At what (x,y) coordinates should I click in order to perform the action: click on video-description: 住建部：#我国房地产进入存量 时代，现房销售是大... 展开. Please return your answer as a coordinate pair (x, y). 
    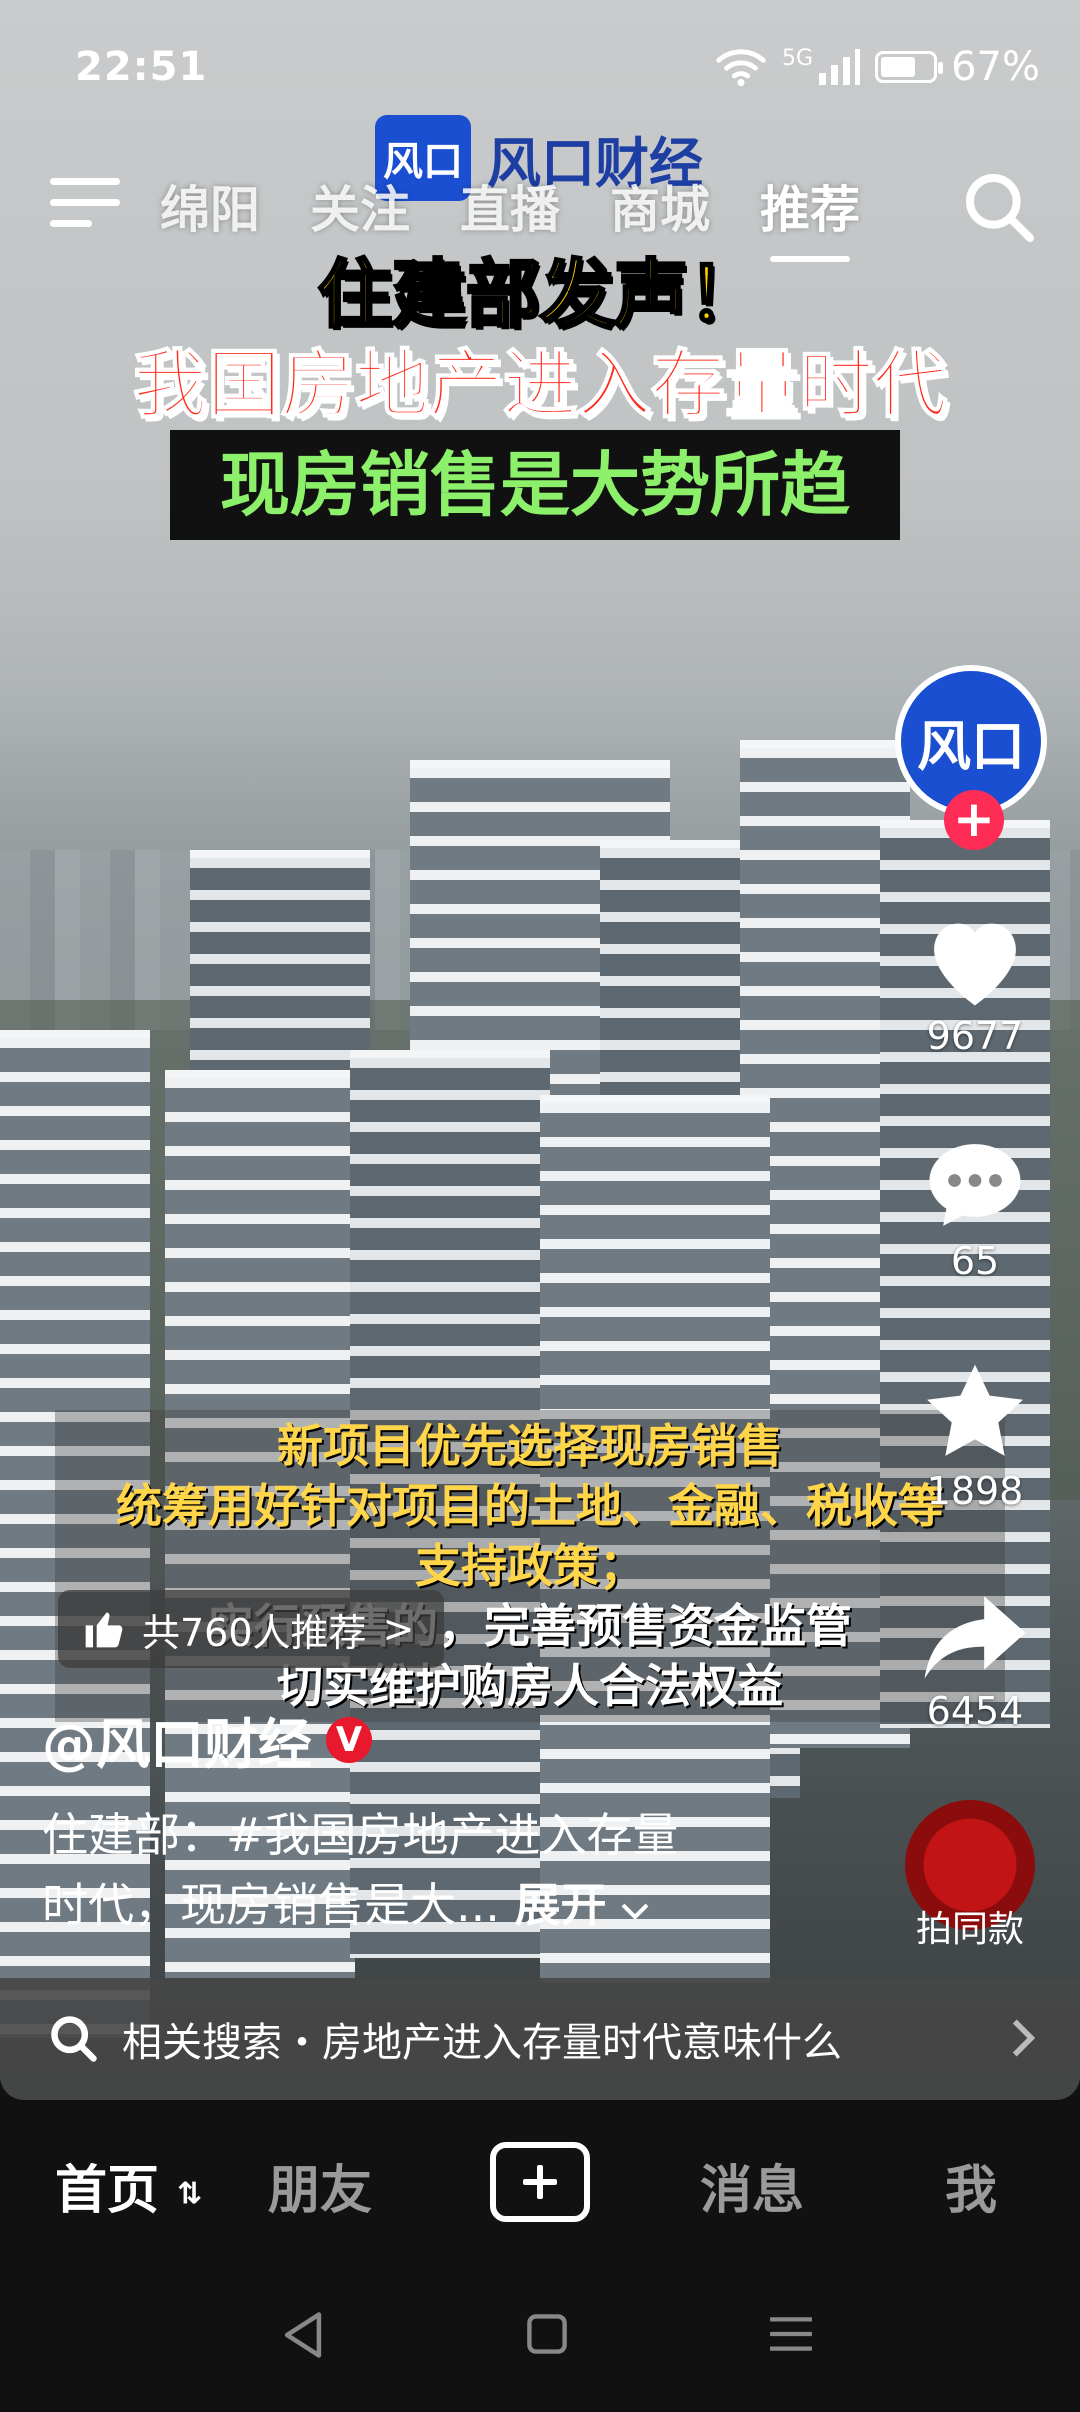
    Looking at the image, I should click on (422, 1870).